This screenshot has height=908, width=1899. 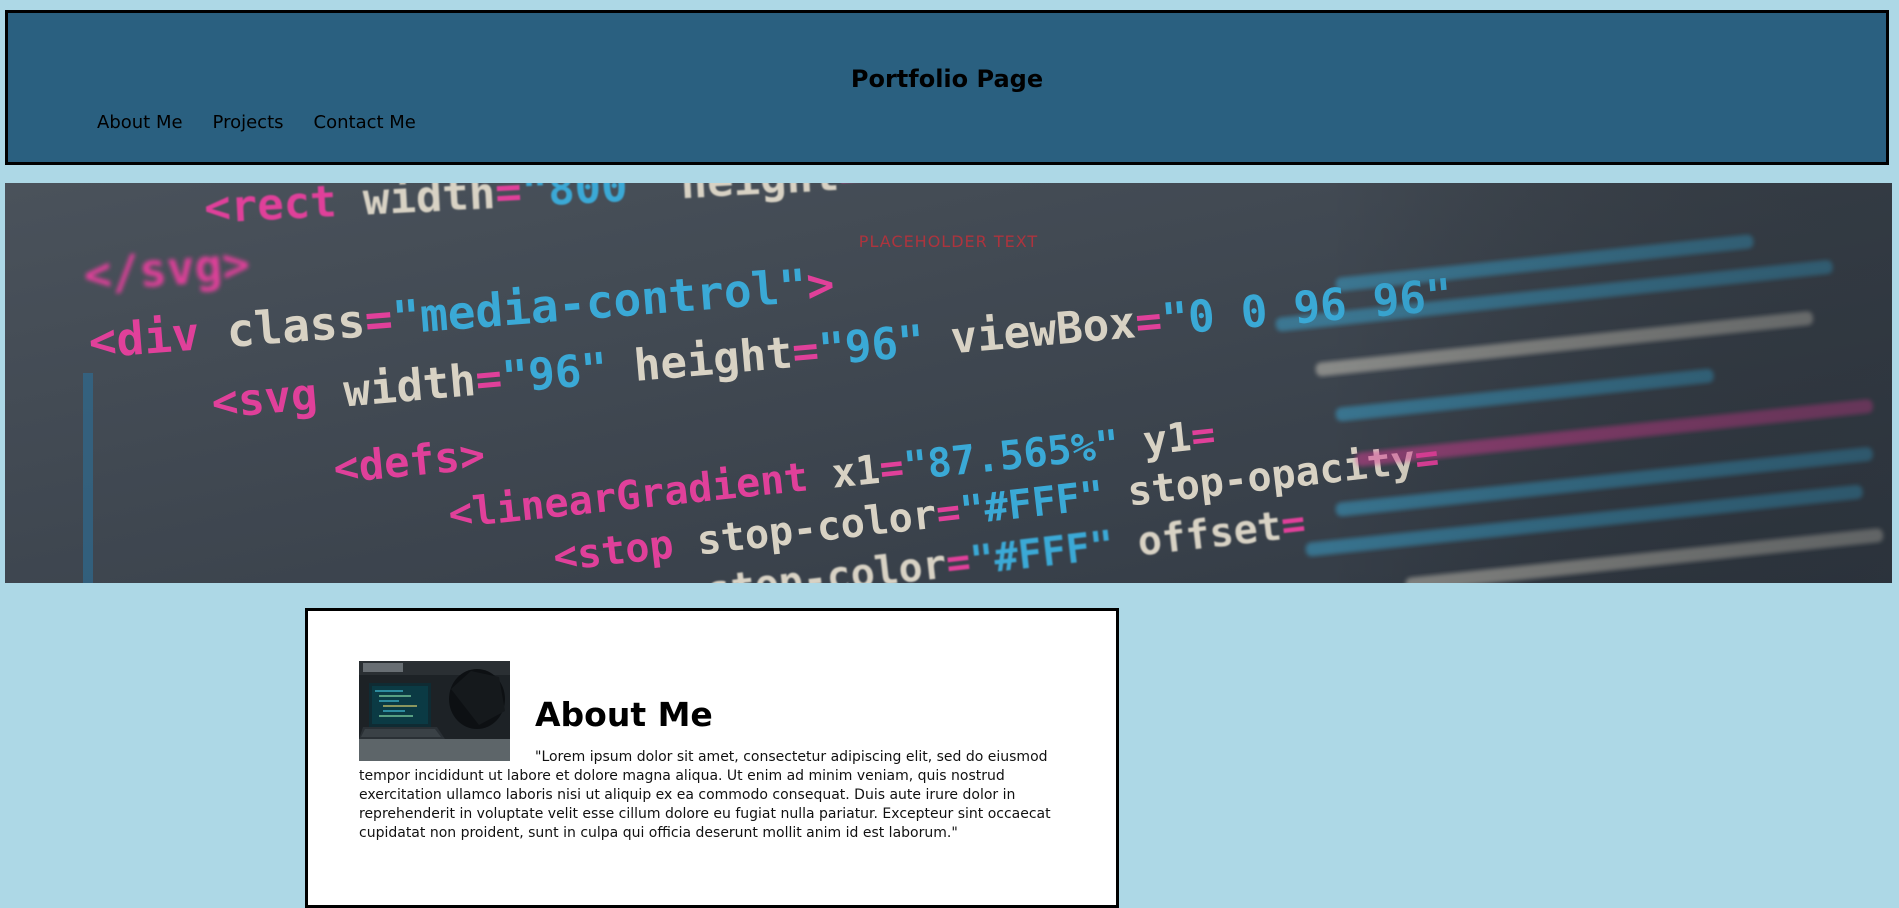 I want to click on main-nav: About Me Projects Contact Me, so click(x=256, y=122).